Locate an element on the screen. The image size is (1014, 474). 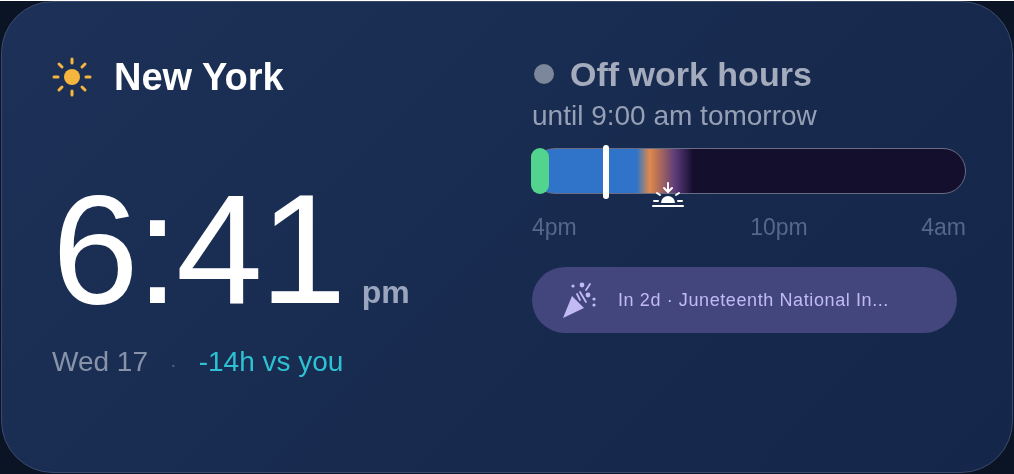
time-label: 4pm is located at coordinates (554, 227).